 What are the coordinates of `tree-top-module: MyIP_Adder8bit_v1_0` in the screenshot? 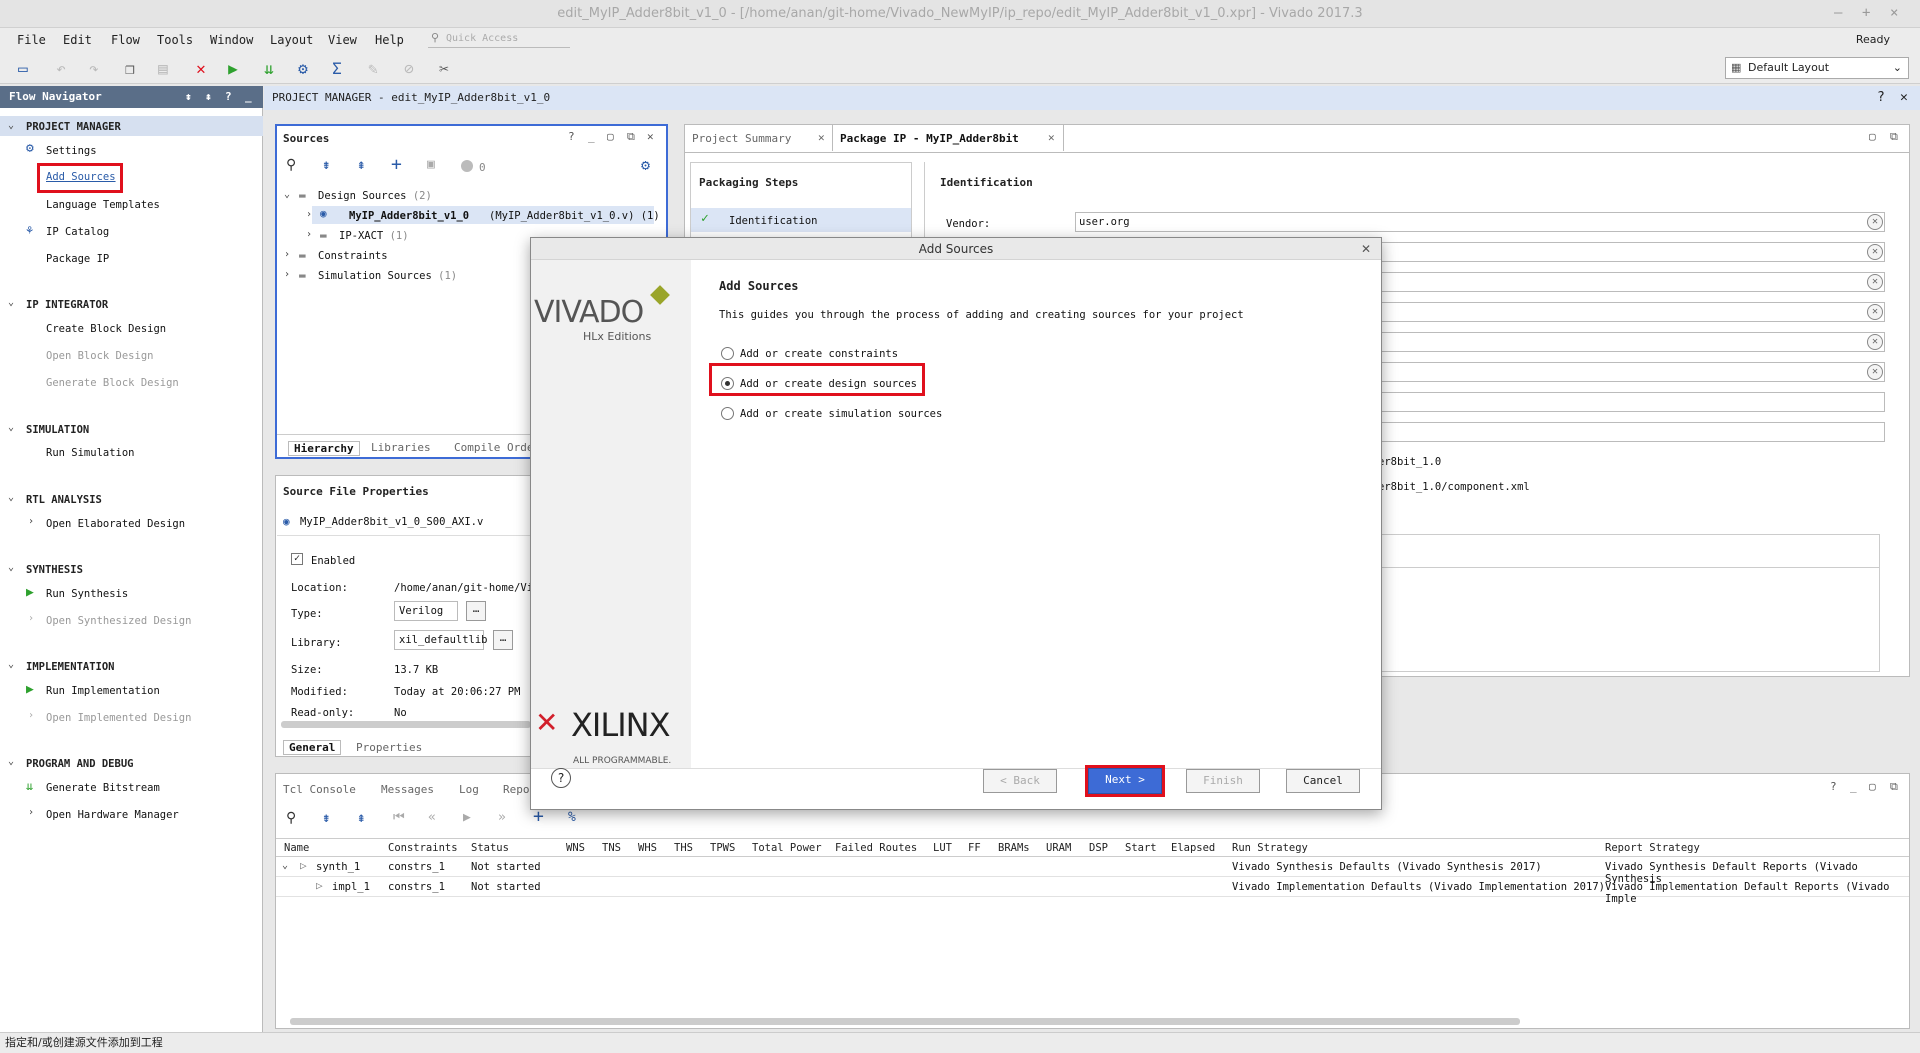 It's located at (409, 216).